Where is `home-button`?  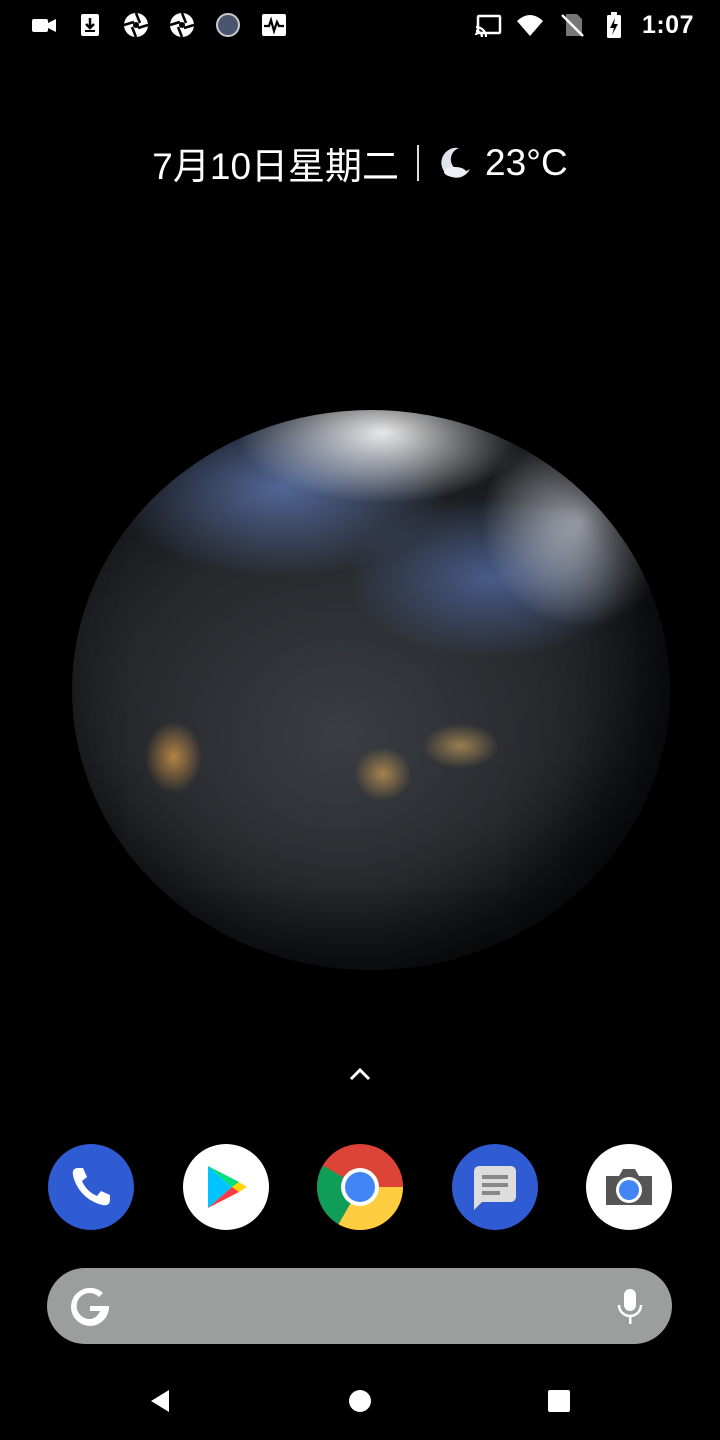 home-button is located at coordinates (360, 1401).